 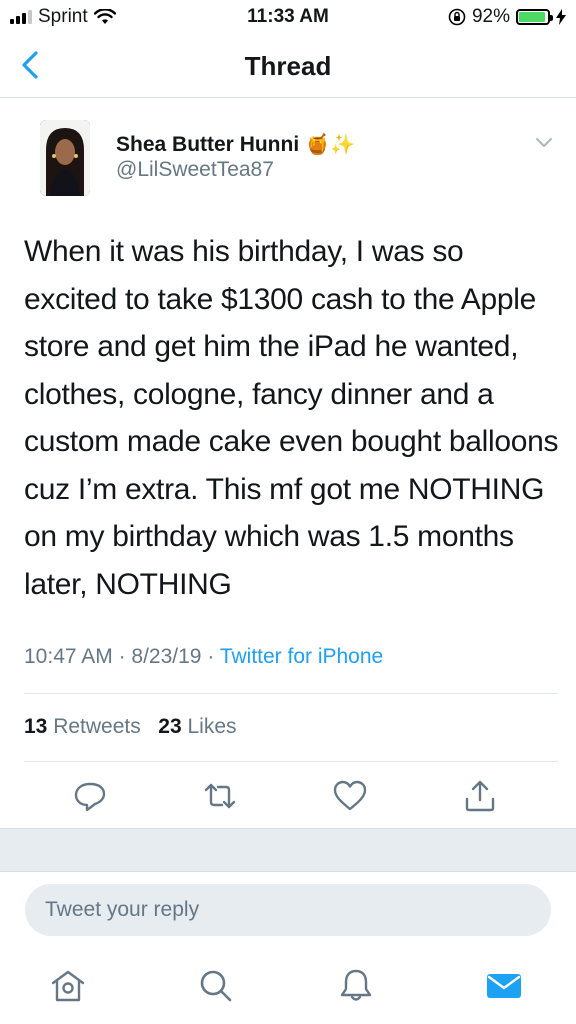 What do you see at coordinates (203, 657) in the screenshot?
I see `tweet-meta: 10:47 AM · 8/23/19 · Twitter for iPhone` at bounding box center [203, 657].